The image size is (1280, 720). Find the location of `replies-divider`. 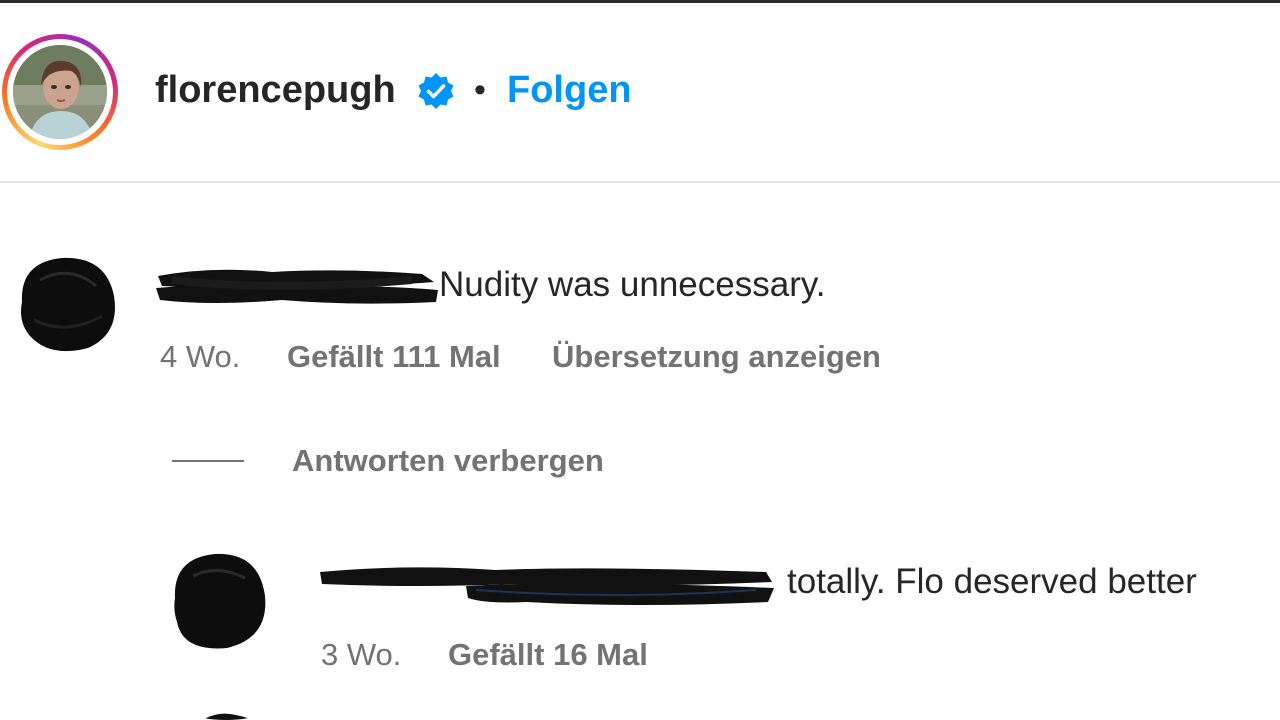

replies-divider is located at coordinates (208, 461).